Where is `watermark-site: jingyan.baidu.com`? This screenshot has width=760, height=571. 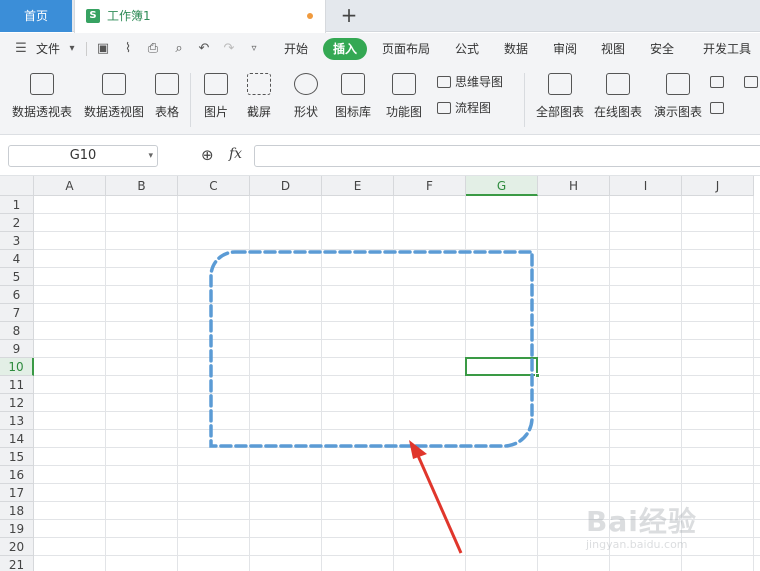 watermark-site: jingyan.baidu.com is located at coordinates (637, 544).